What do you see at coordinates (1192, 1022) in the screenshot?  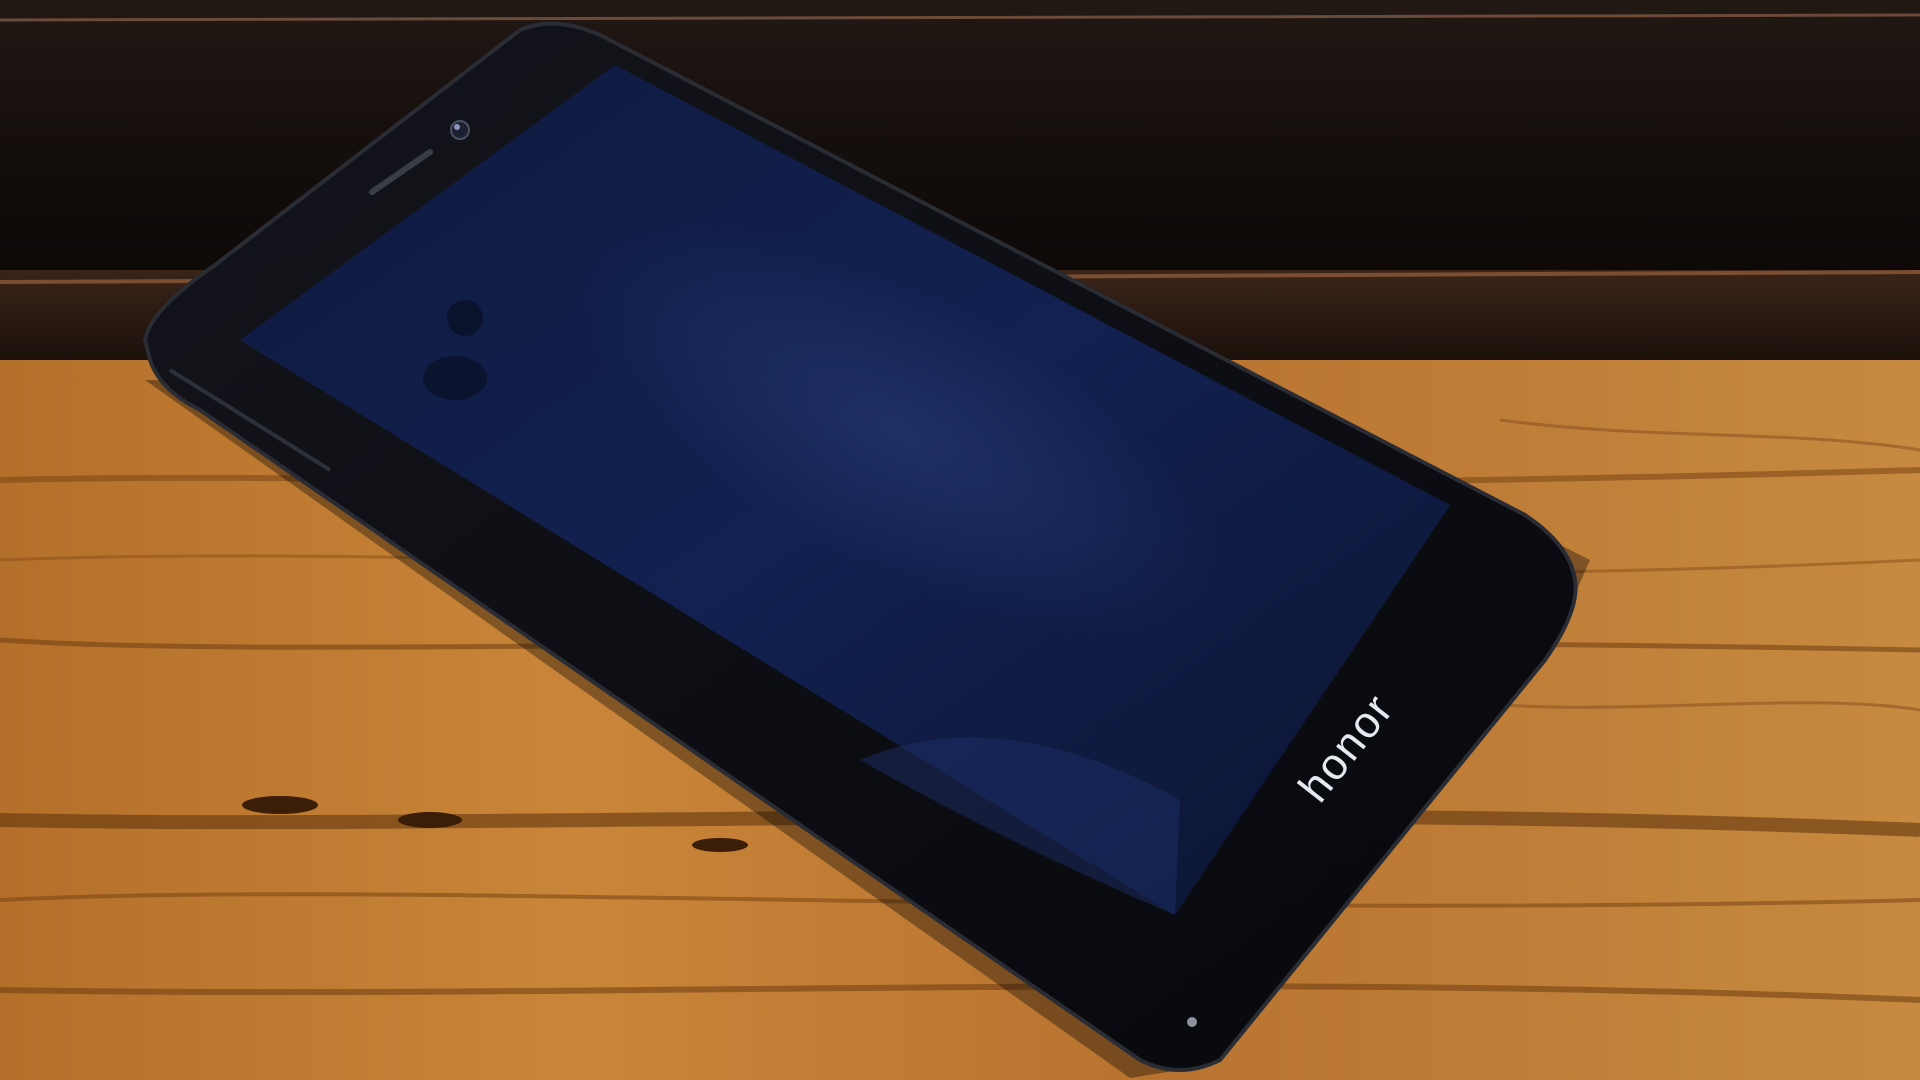 I see `bezel-highlight` at bounding box center [1192, 1022].